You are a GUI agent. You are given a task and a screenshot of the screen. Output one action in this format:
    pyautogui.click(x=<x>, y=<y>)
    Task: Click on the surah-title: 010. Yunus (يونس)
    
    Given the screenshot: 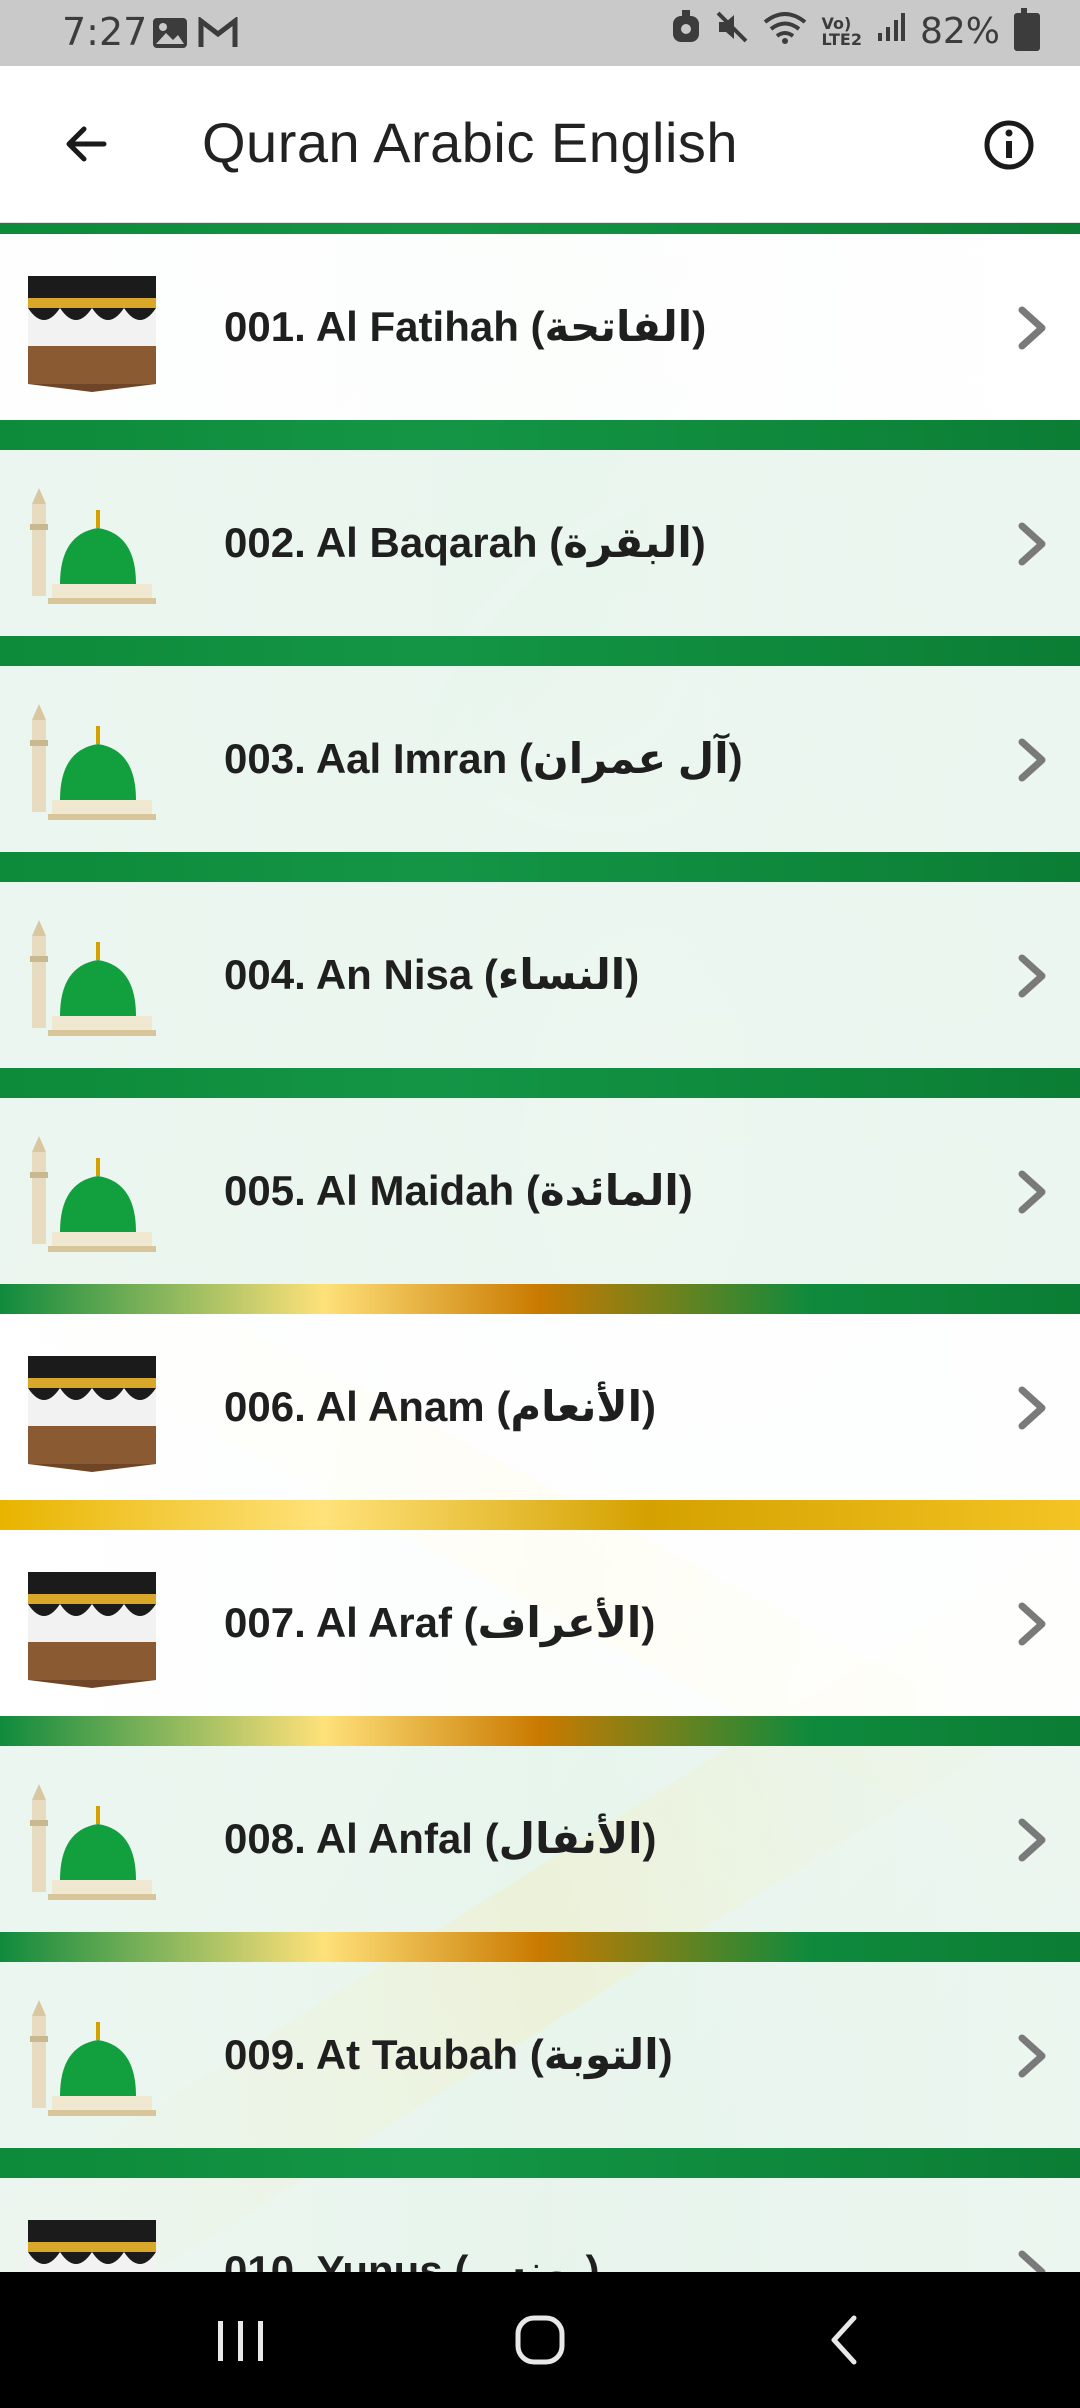 What is the action you would take?
    pyautogui.click(x=412, y=2259)
    